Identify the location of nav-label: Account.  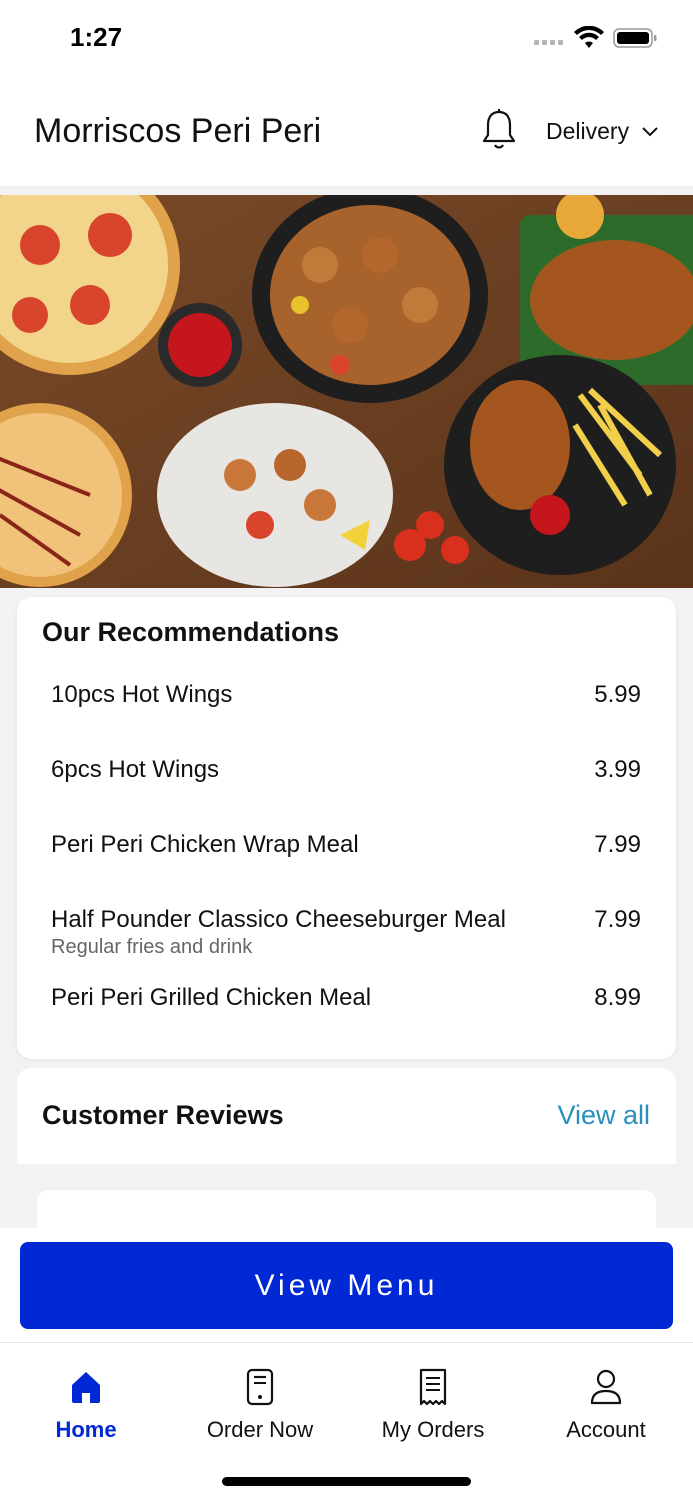
(606, 1429).